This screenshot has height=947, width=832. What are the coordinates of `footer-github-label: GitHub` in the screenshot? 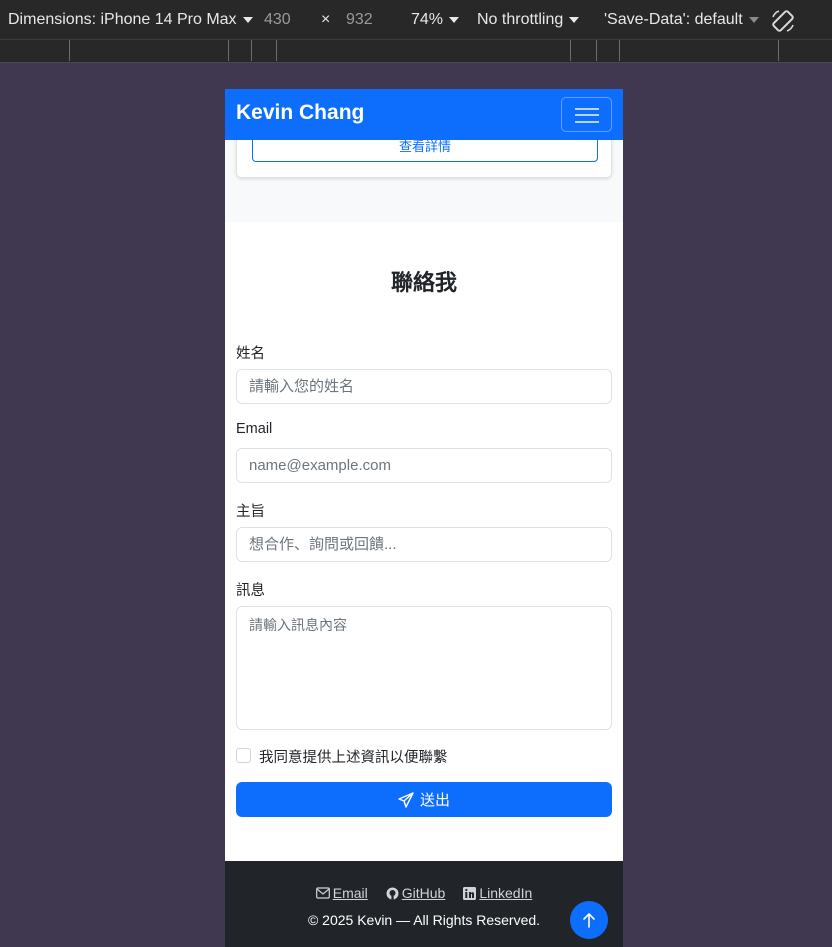 It's located at (423, 893).